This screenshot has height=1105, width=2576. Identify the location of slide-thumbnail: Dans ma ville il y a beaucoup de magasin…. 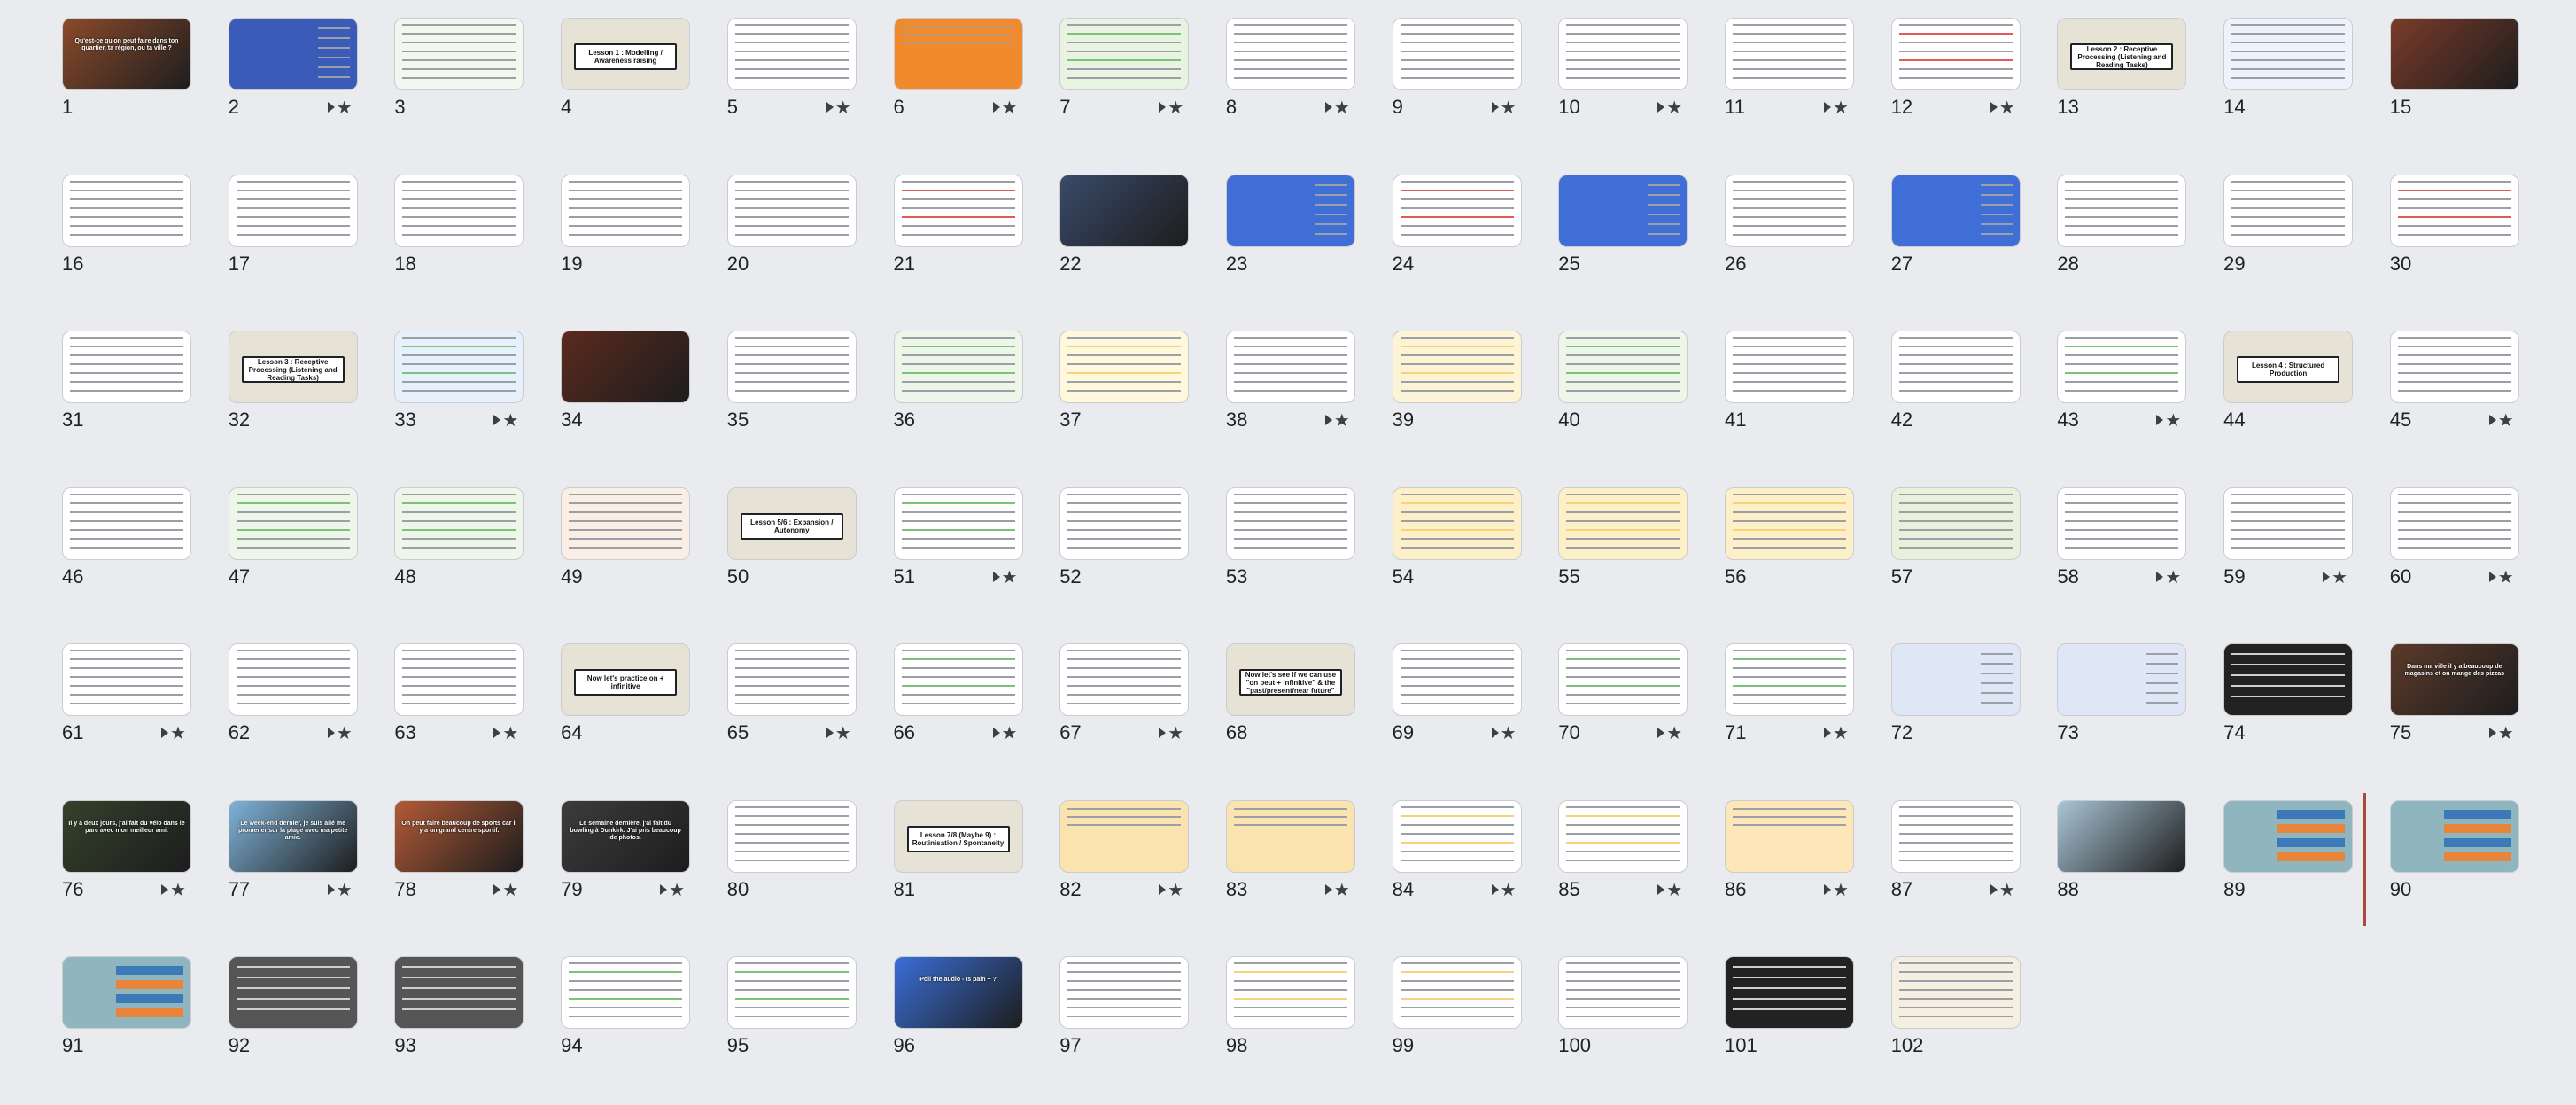
(2454, 679).